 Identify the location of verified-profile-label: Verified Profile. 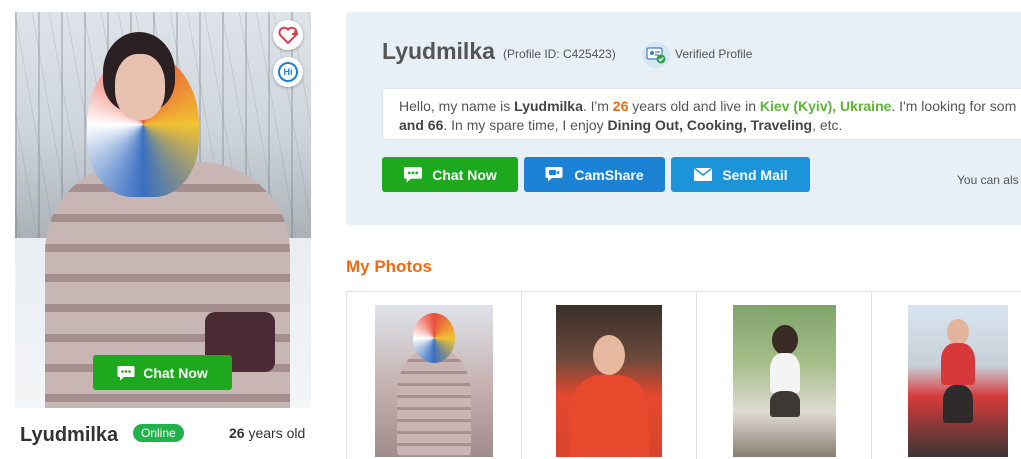
(714, 54).